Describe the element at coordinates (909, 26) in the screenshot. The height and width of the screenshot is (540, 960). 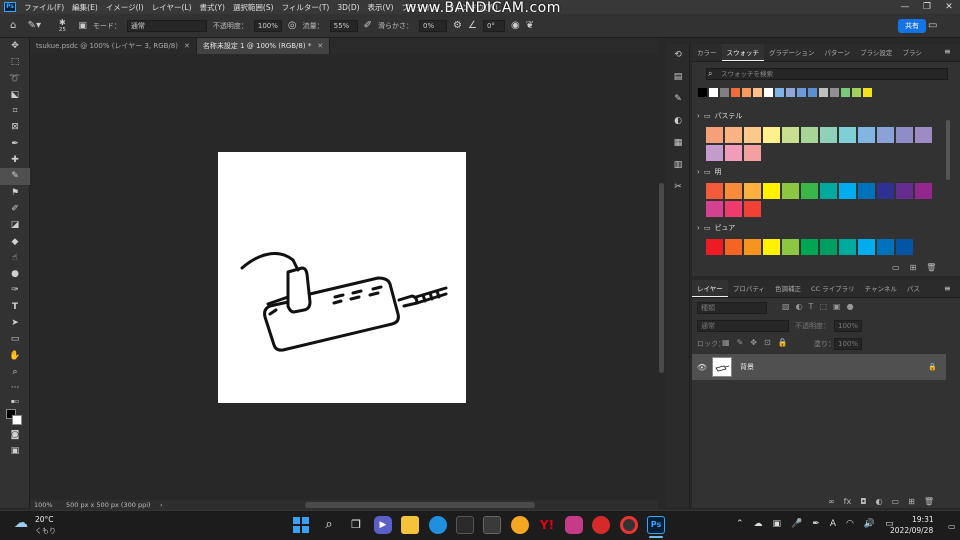
I see `search-icon: ⌕` at that location.